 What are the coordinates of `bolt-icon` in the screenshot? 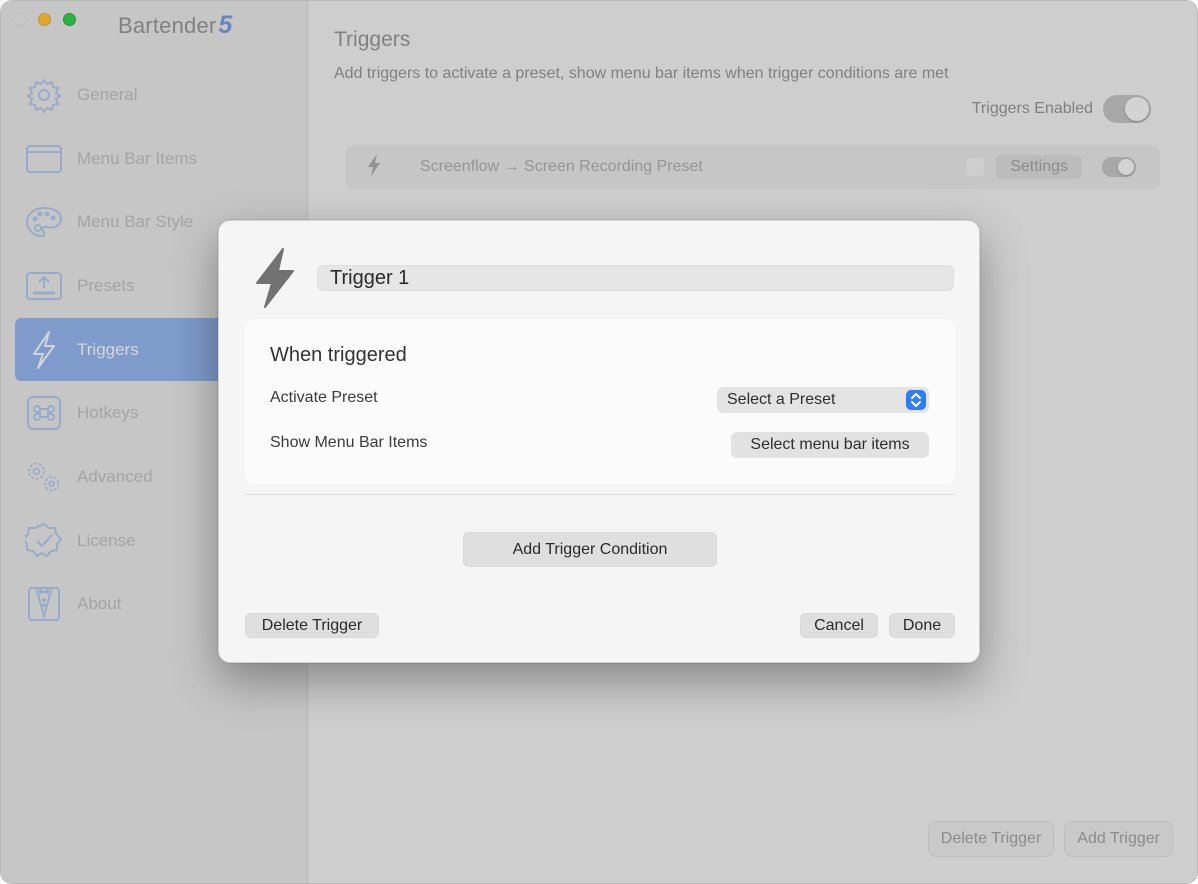 It's located at (275, 278).